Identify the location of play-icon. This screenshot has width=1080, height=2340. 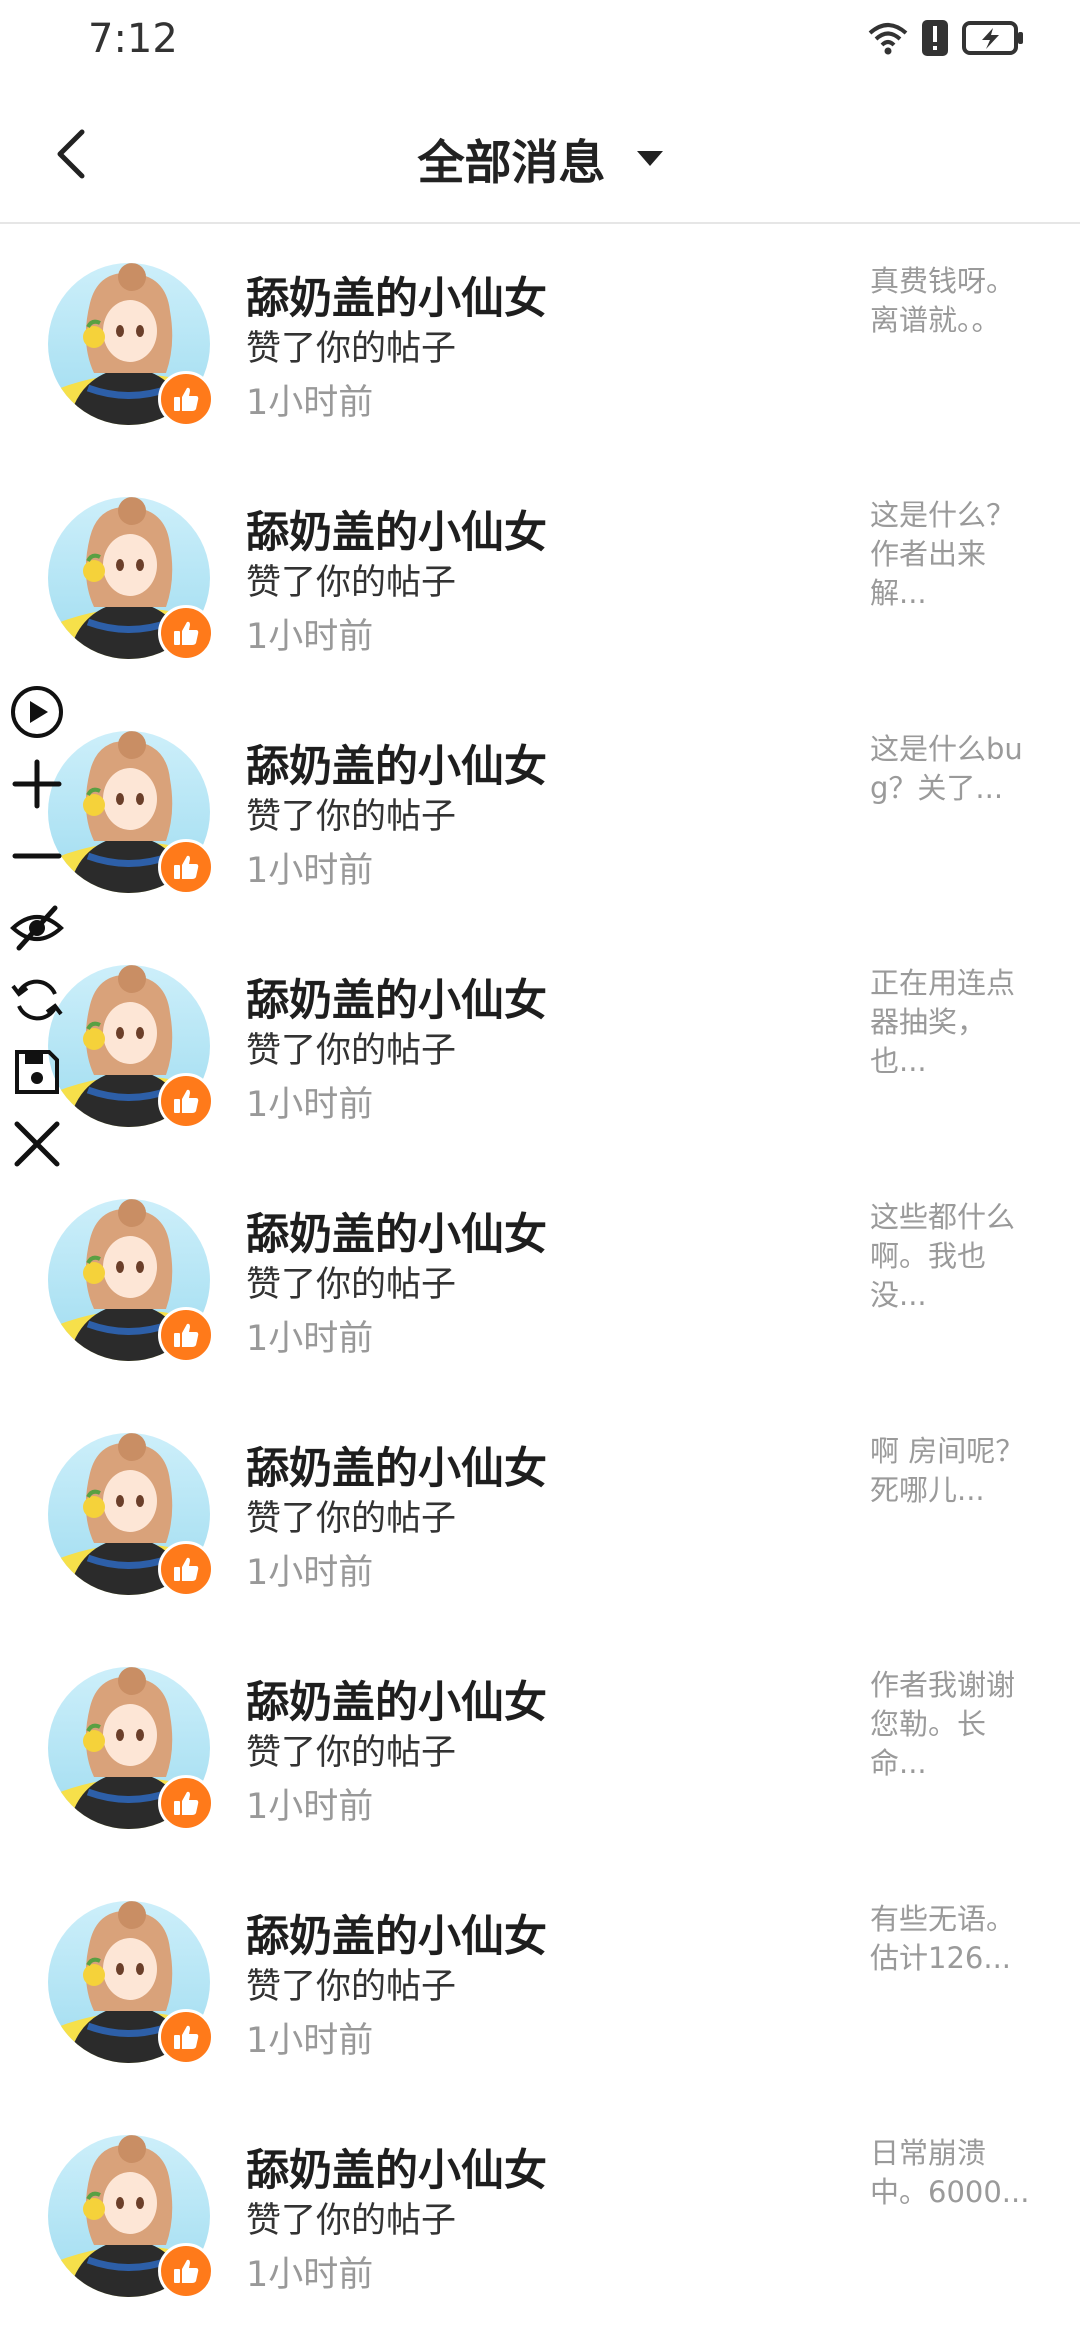
(37, 712).